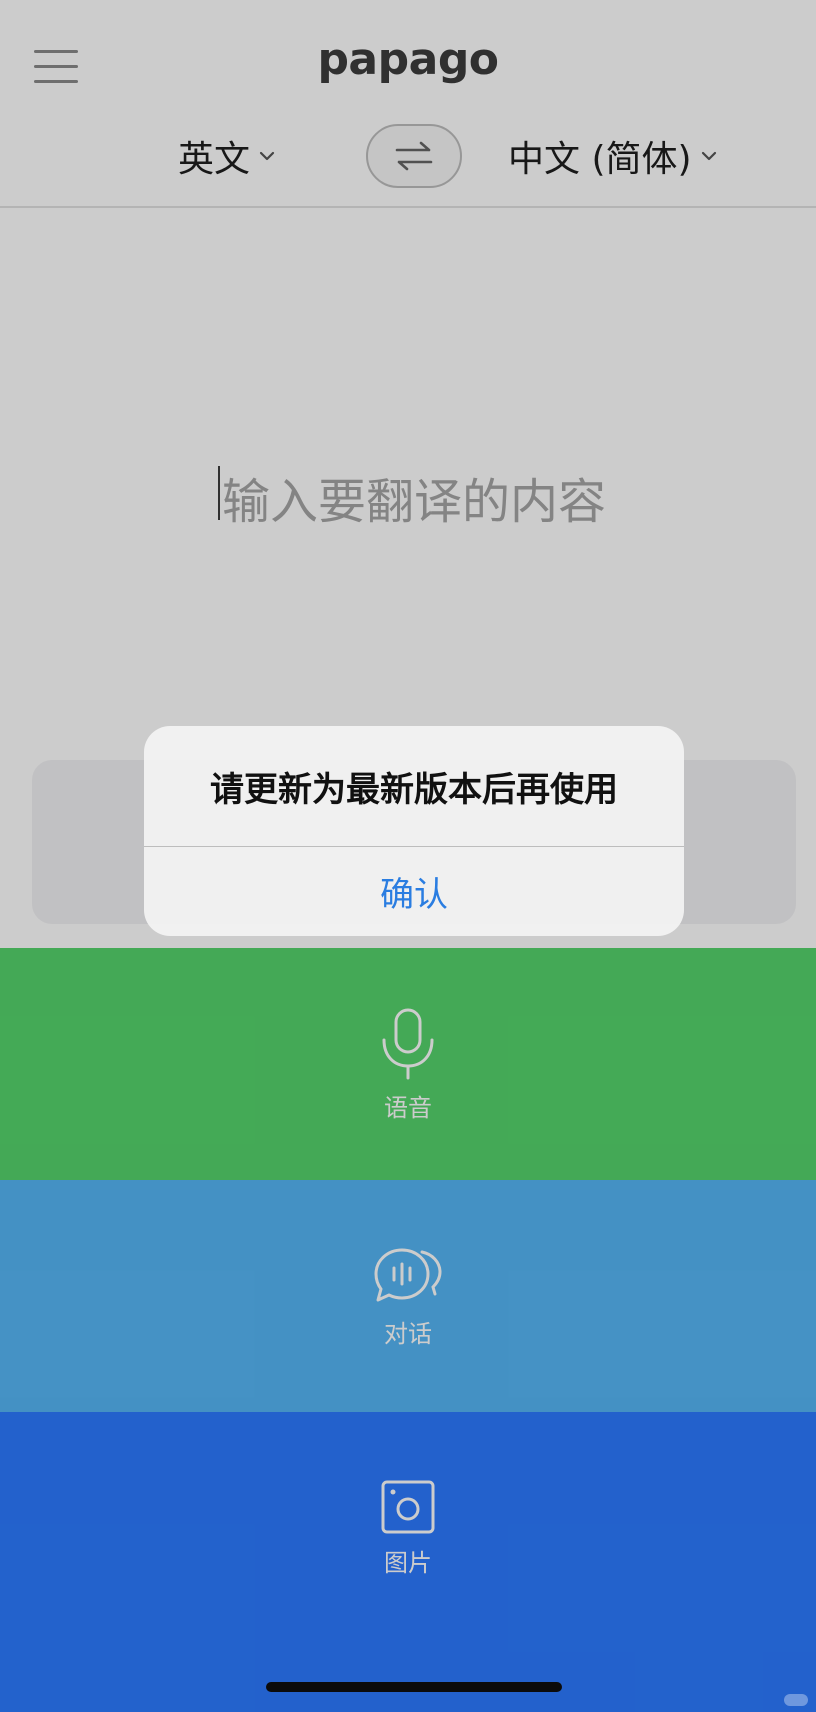  What do you see at coordinates (796, 1700) in the screenshot?
I see `watermark-badge` at bounding box center [796, 1700].